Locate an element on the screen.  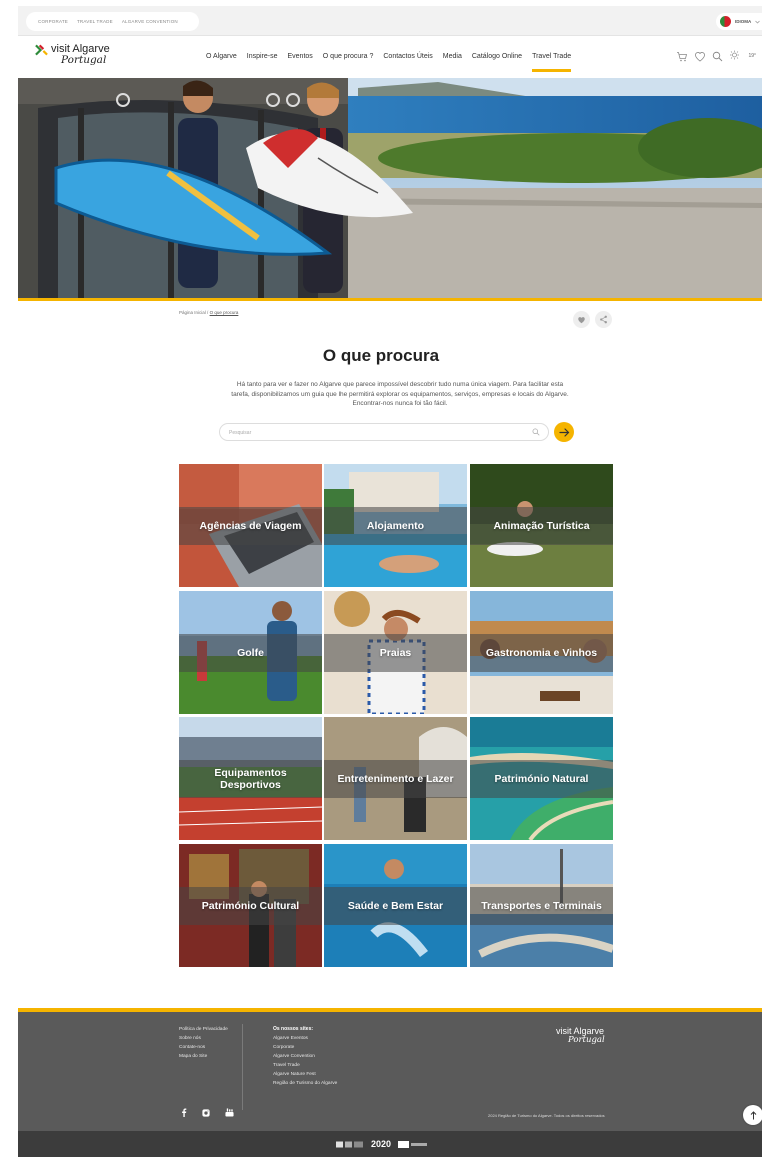
category-label: Equipamentos Desportivos is located at coordinates (250, 779).